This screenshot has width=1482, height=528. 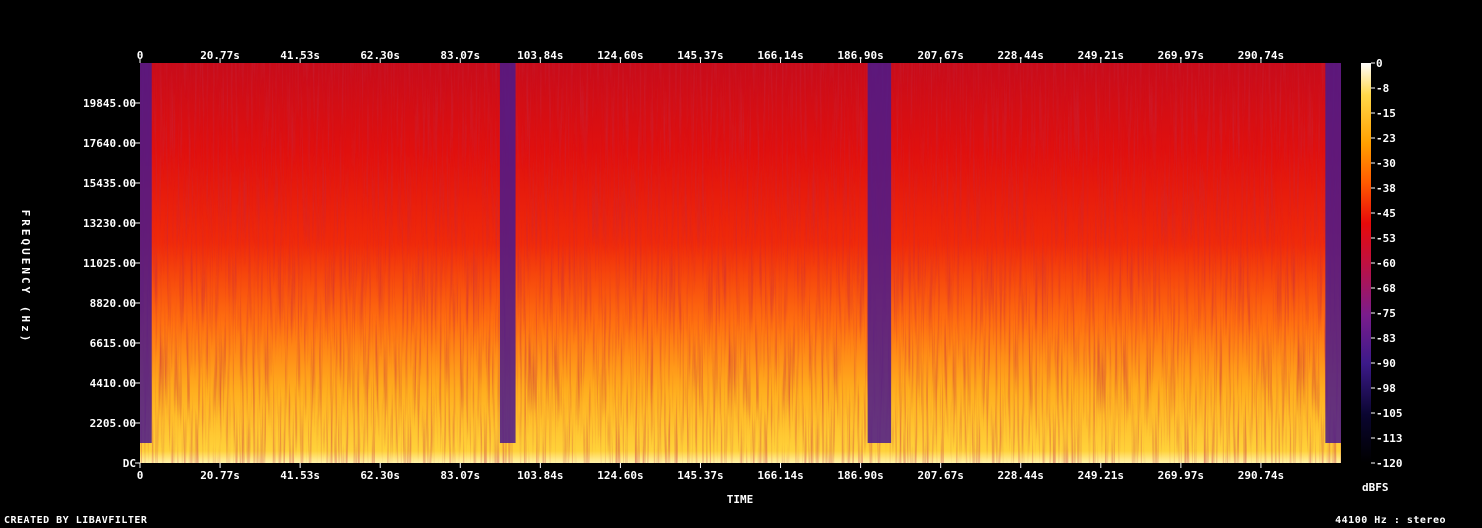 I want to click on x-tick-label-bottom-12: 249.21s, so click(x=1101, y=475).